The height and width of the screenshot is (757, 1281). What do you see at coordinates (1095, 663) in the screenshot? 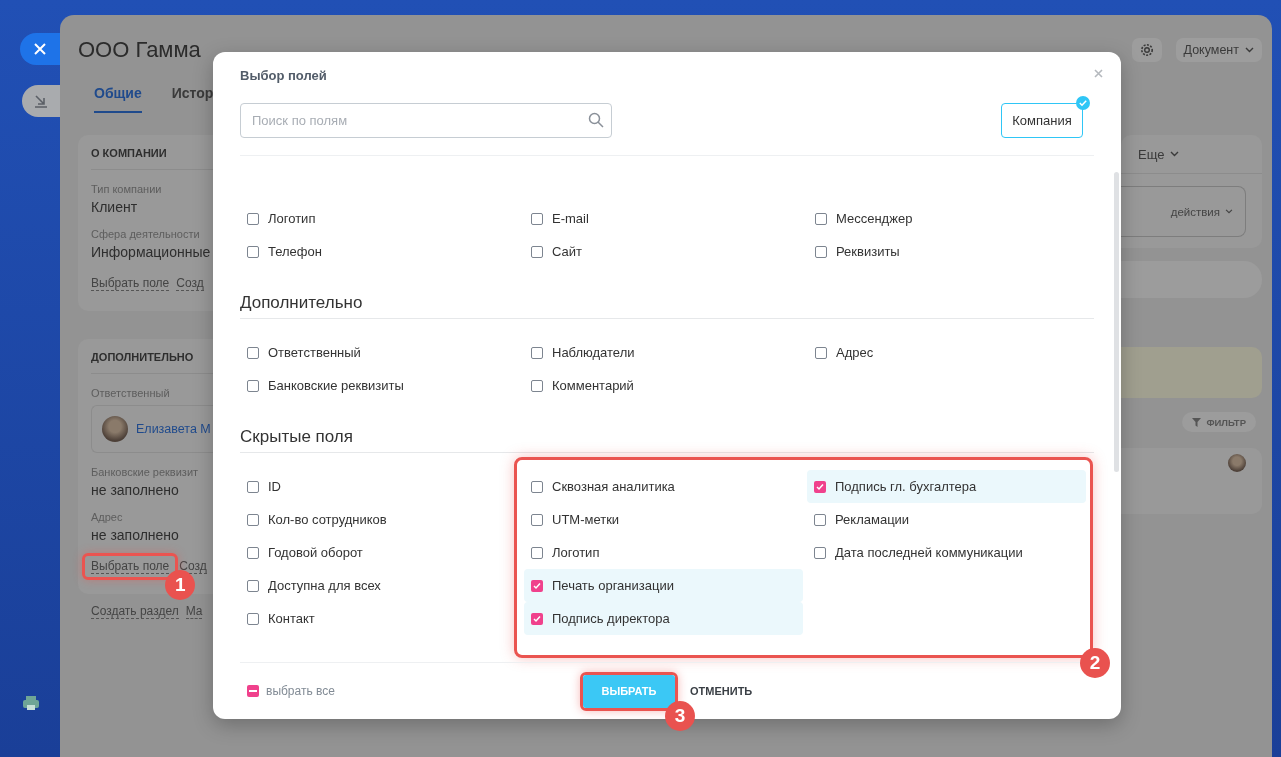
I see `step-badge: 2` at bounding box center [1095, 663].